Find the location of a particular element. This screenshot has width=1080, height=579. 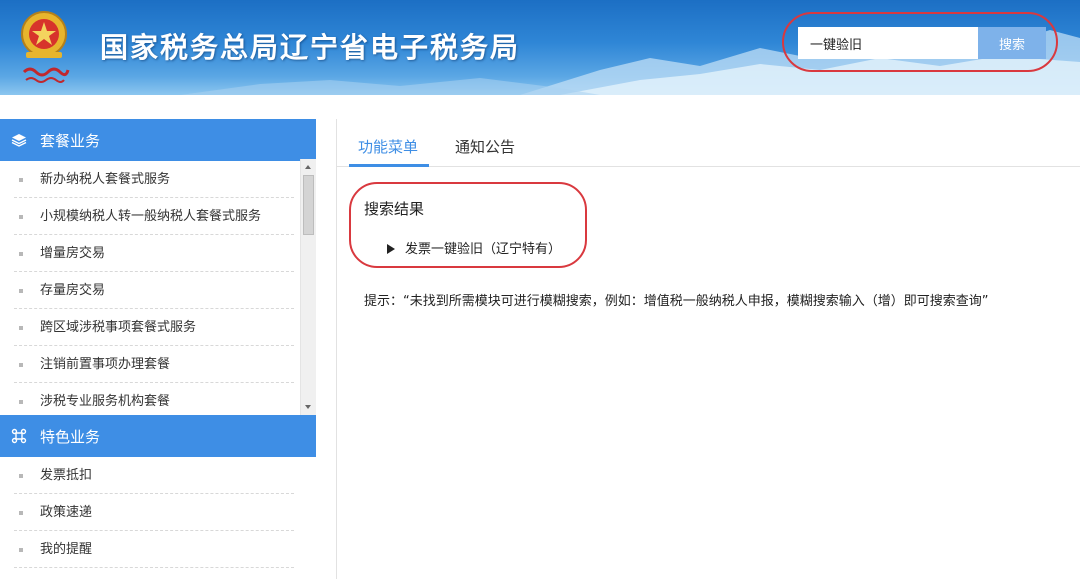

scroll-thumb is located at coordinates (308, 205).